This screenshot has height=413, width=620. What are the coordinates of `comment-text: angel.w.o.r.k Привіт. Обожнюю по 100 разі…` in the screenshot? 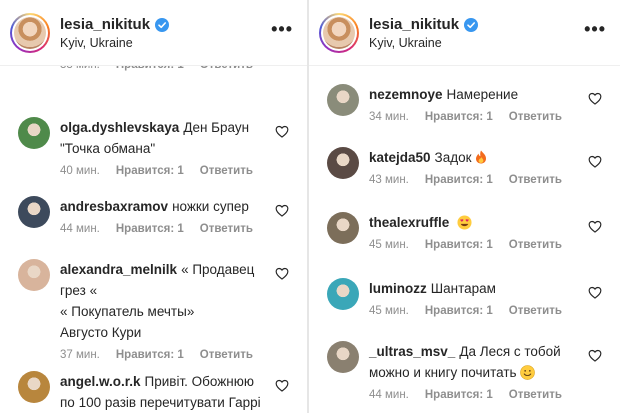 It's located at (163, 392).